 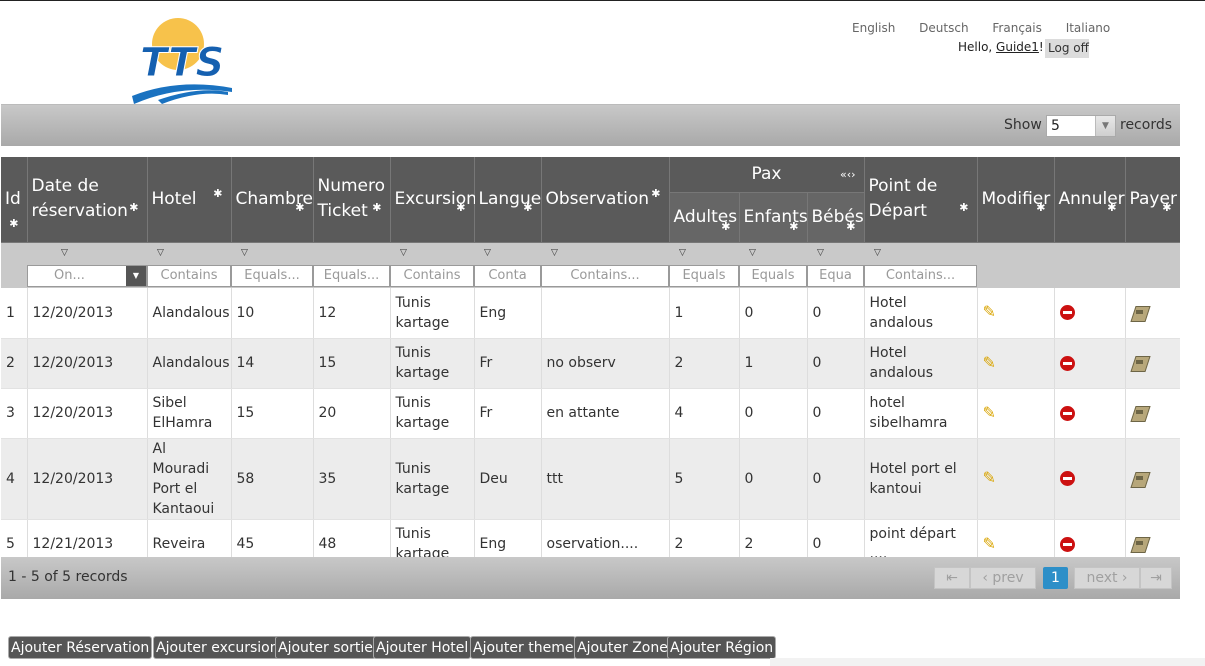 I want to click on lang-deutsch: Deutsch, so click(x=943, y=28).